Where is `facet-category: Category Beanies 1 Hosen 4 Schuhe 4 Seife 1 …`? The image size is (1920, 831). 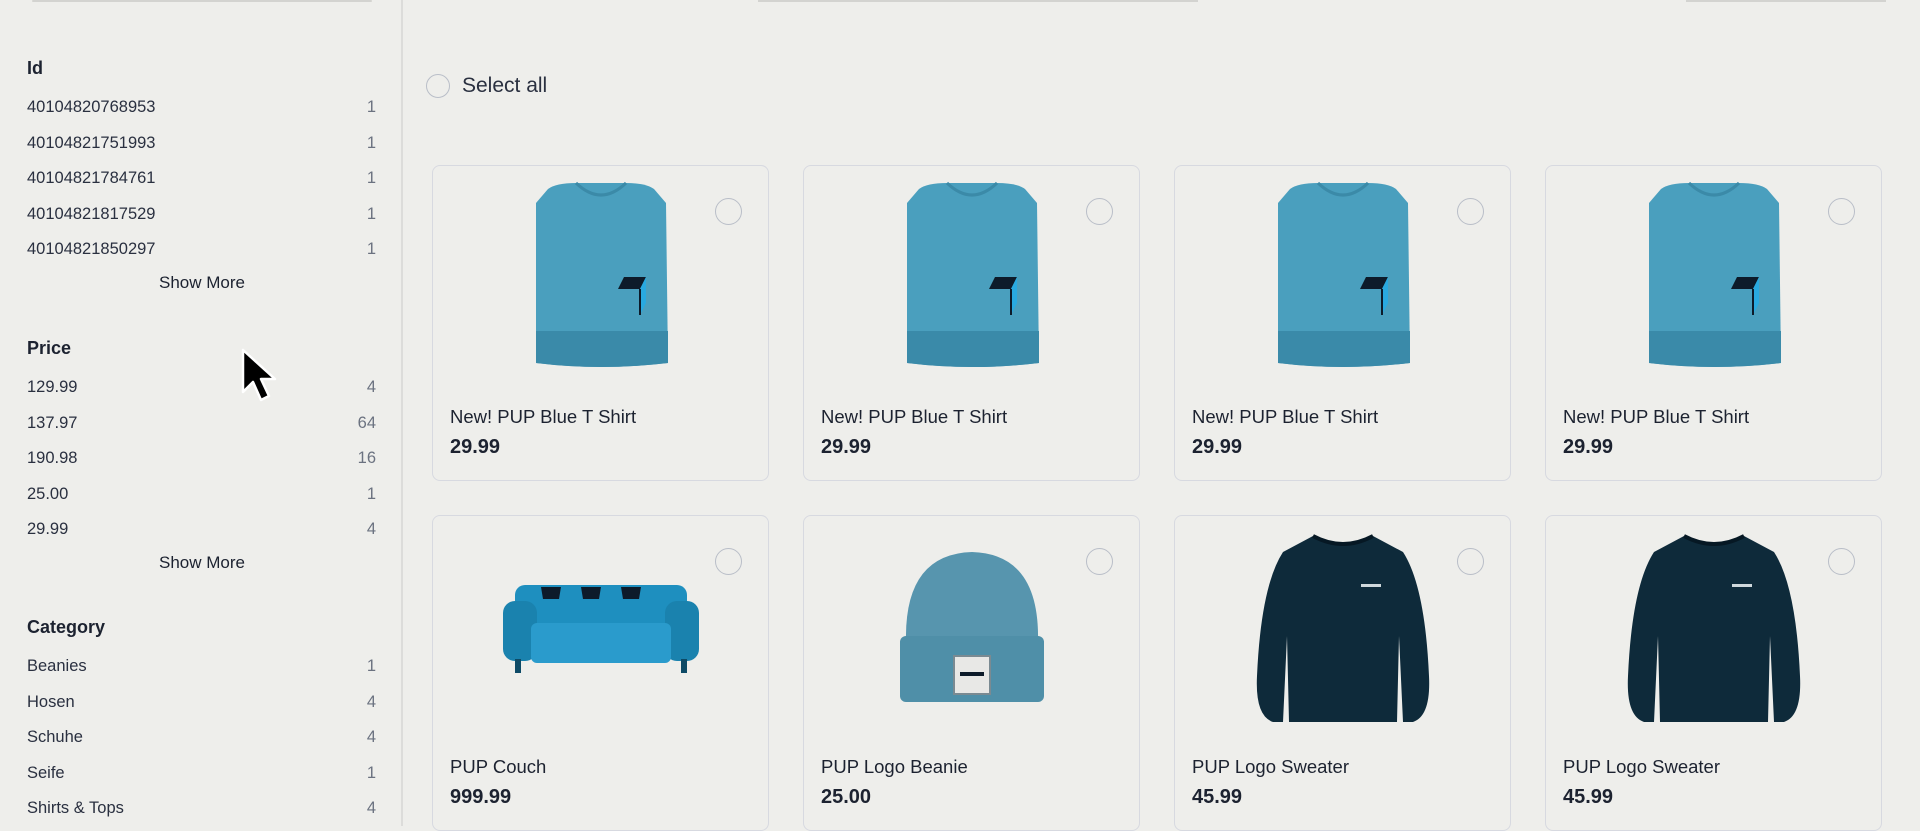 facet-category: Category Beanies 1 Hosen 4 Schuhe 4 Seife 1 … is located at coordinates (202, 720).